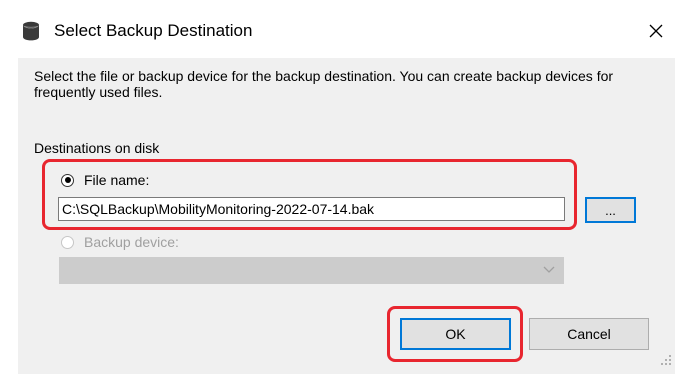  Describe the element at coordinates (455, 334) in the screenshot. I see `ok-button: OK` at that location.